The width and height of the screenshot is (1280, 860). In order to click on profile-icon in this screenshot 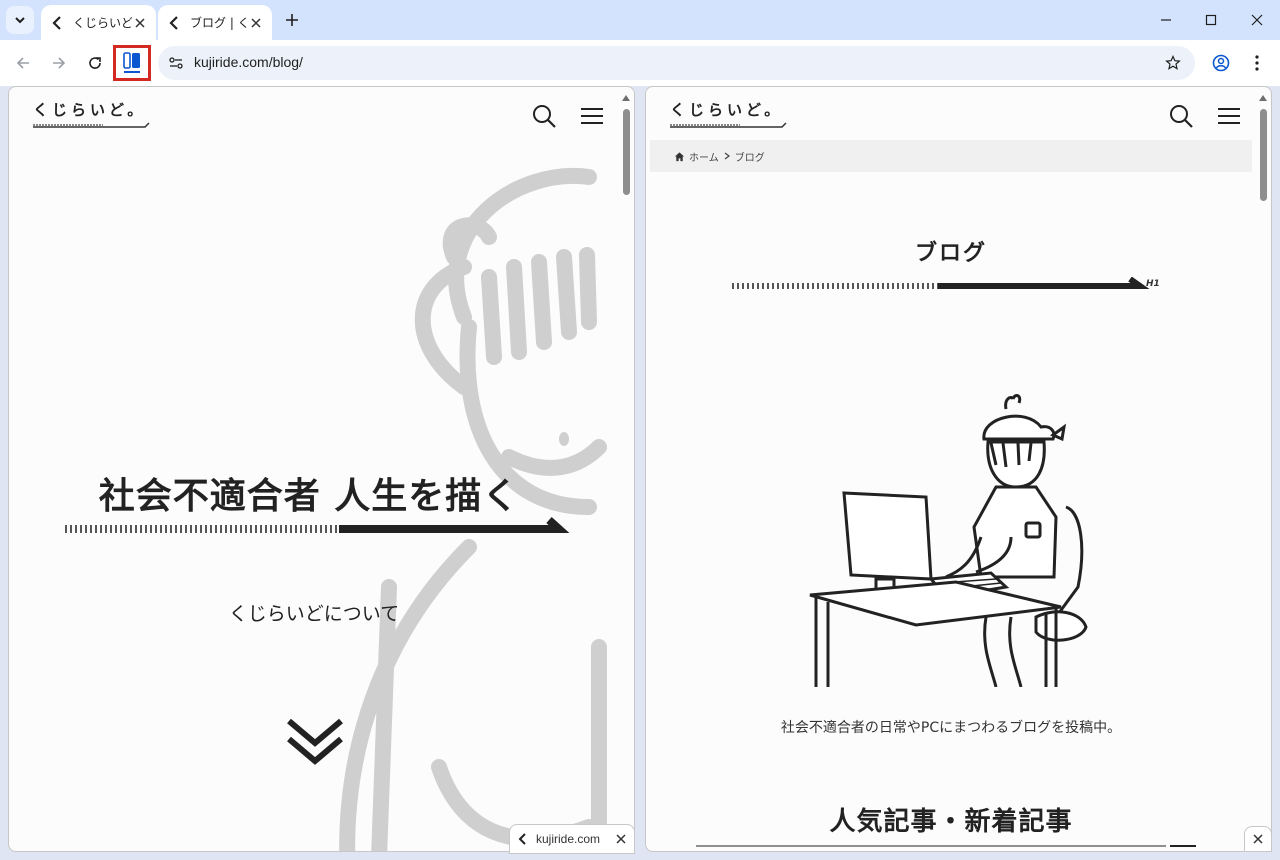, I will do `click(1221, 63)`.